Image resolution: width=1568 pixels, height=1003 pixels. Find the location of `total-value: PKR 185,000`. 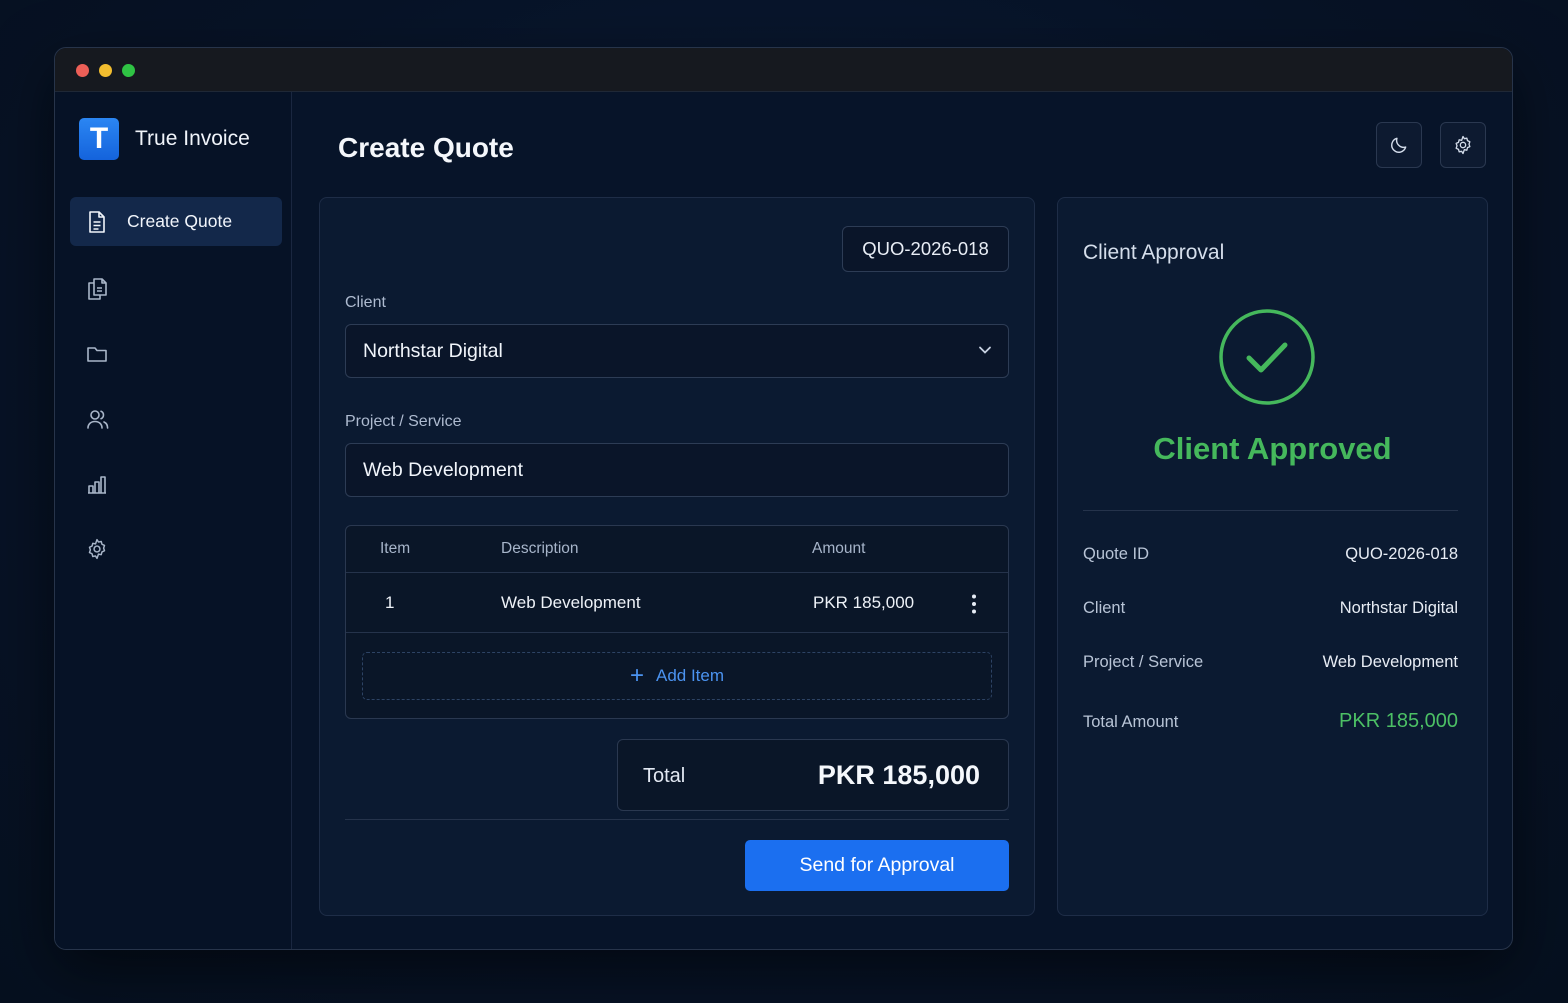

total-value: PKR 185,000 is located at coordinates (898, 775).